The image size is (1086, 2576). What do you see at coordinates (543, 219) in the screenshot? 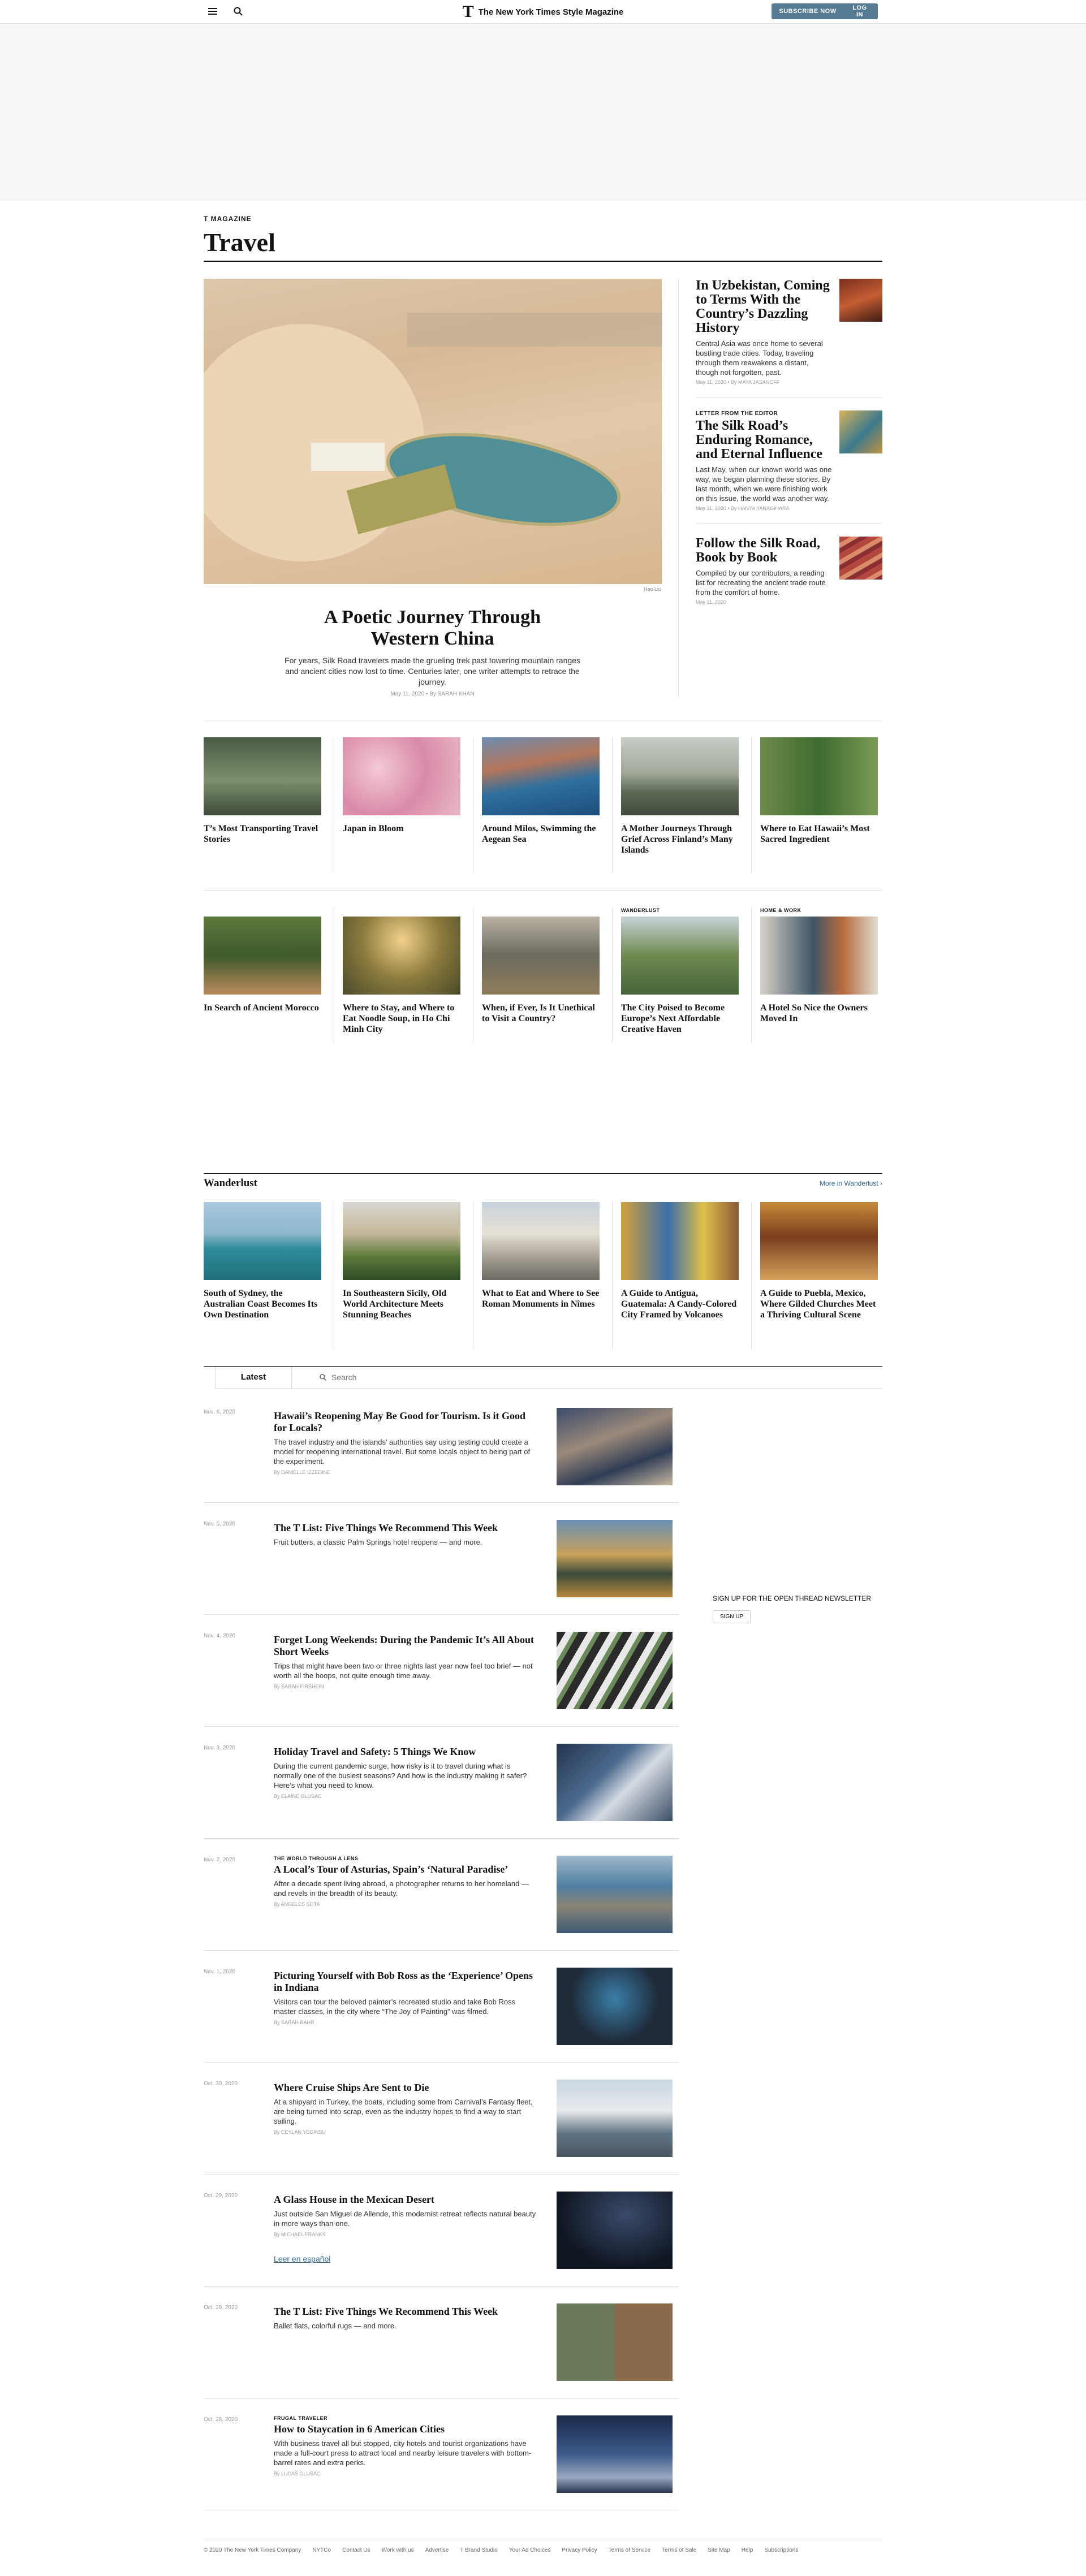
I see `section-kicker: T MAGAZINE` at bounding box center [543, 219].